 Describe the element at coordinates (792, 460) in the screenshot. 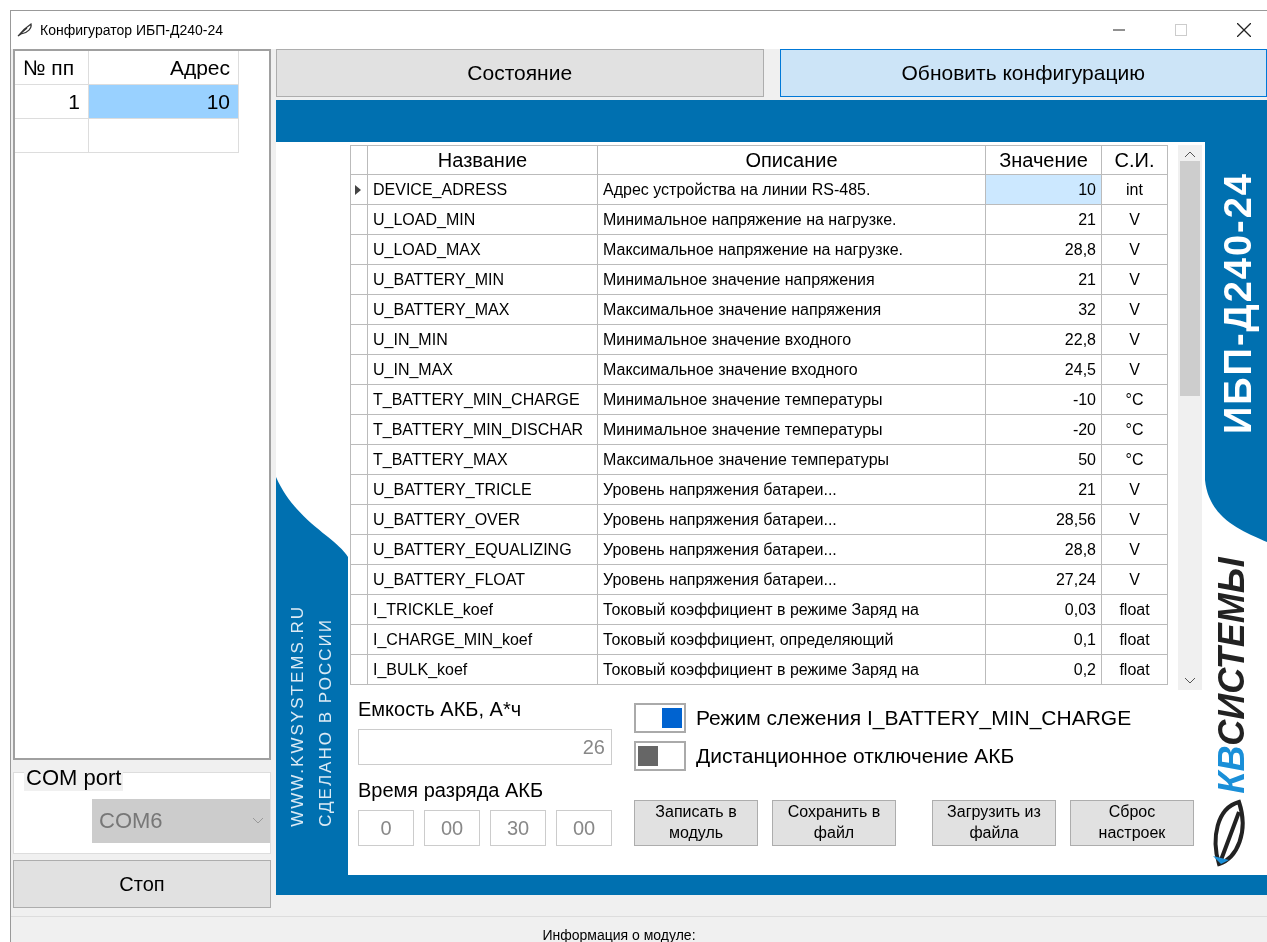

I see `table-cell: Максимальное значение температуры` at that location.